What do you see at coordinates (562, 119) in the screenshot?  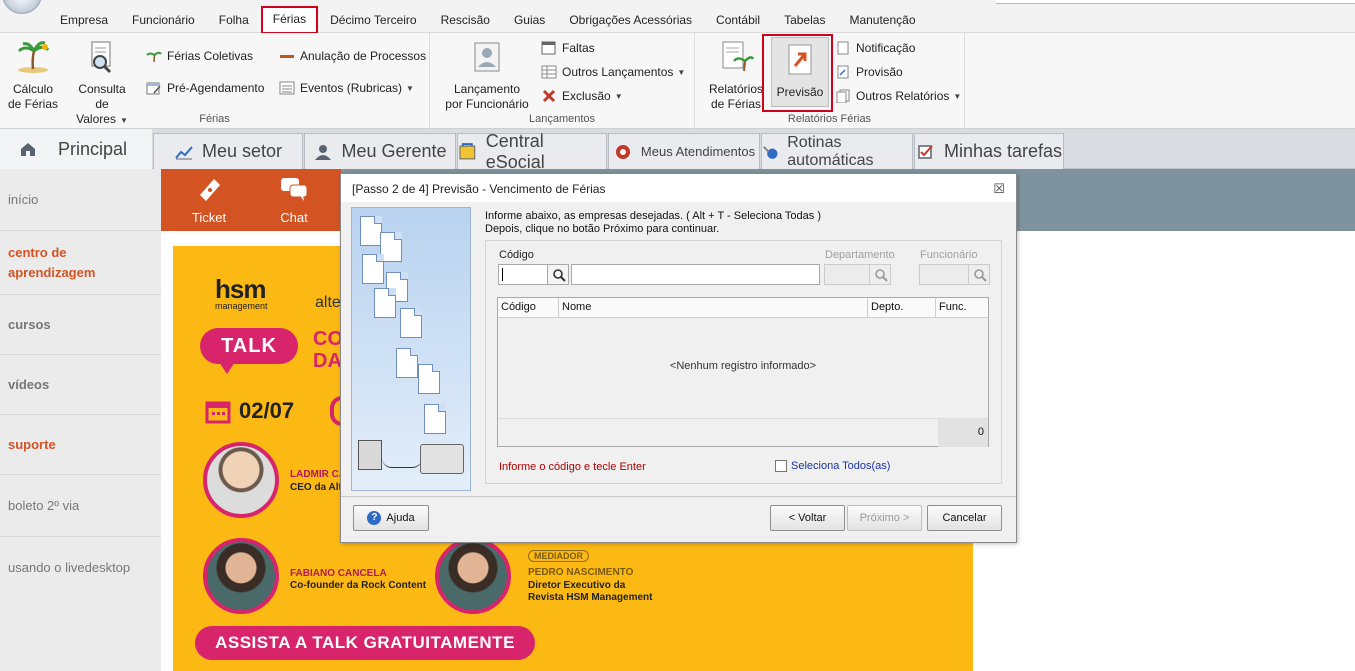 I see `ribbon-group-lancamentos-label: Lançamentos` at bounding box center [562, 119].